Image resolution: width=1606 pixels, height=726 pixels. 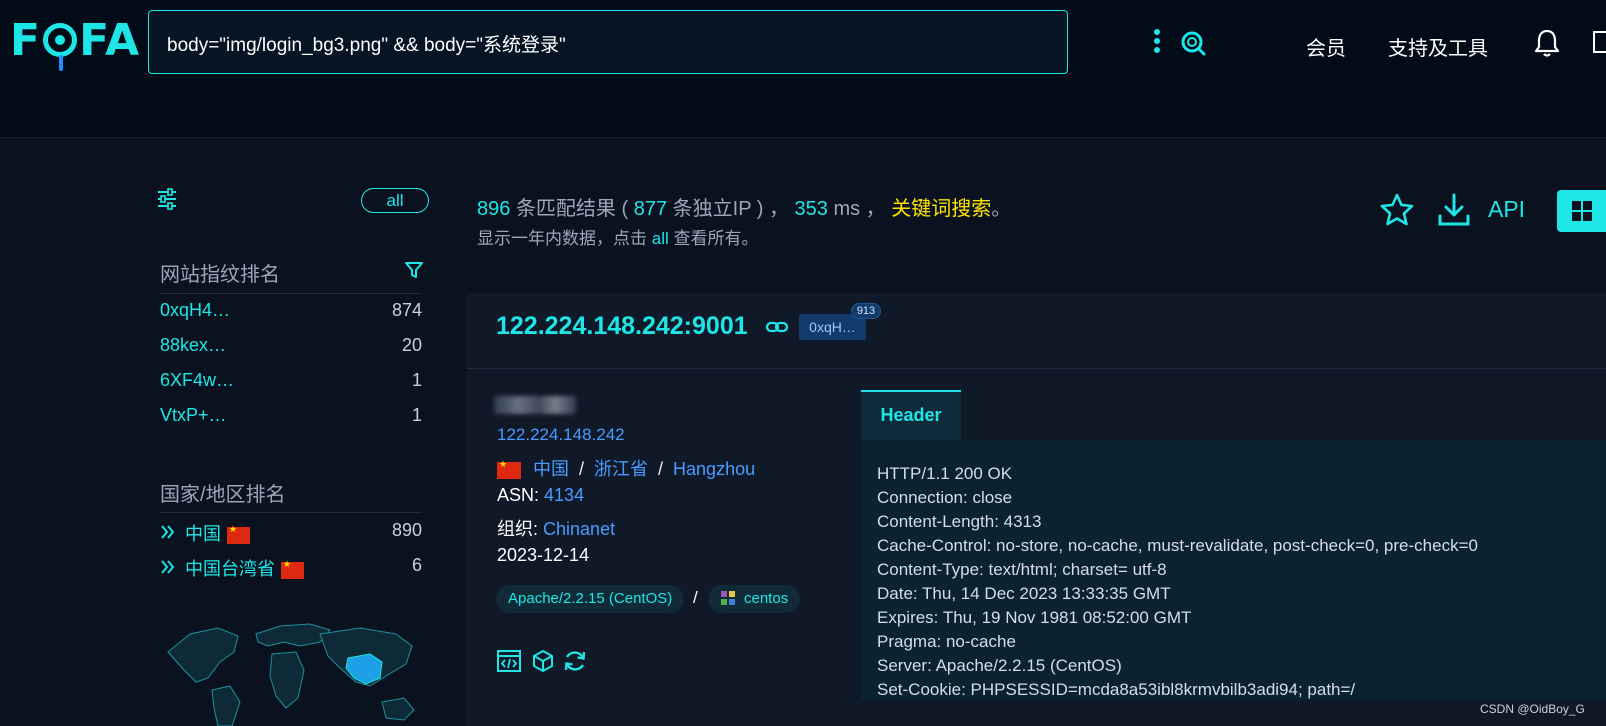 I want to click on city-link: Hangzhou, so click(x=714, y=469).